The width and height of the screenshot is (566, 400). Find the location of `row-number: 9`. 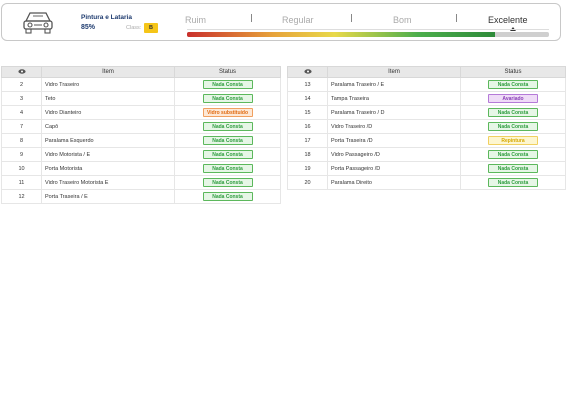

row-number: 9 is located at coordinates (21, 154).